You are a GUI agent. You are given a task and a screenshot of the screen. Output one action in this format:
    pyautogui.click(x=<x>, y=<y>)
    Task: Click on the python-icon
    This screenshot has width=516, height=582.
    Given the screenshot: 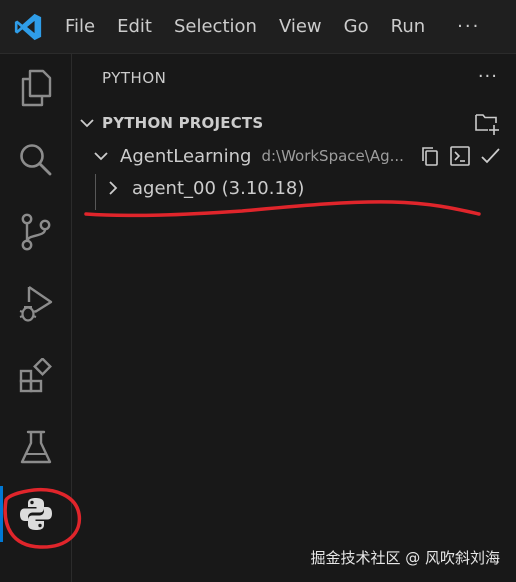 What is the action you would take?
    pyautogui.click(x=35, y=514)
    